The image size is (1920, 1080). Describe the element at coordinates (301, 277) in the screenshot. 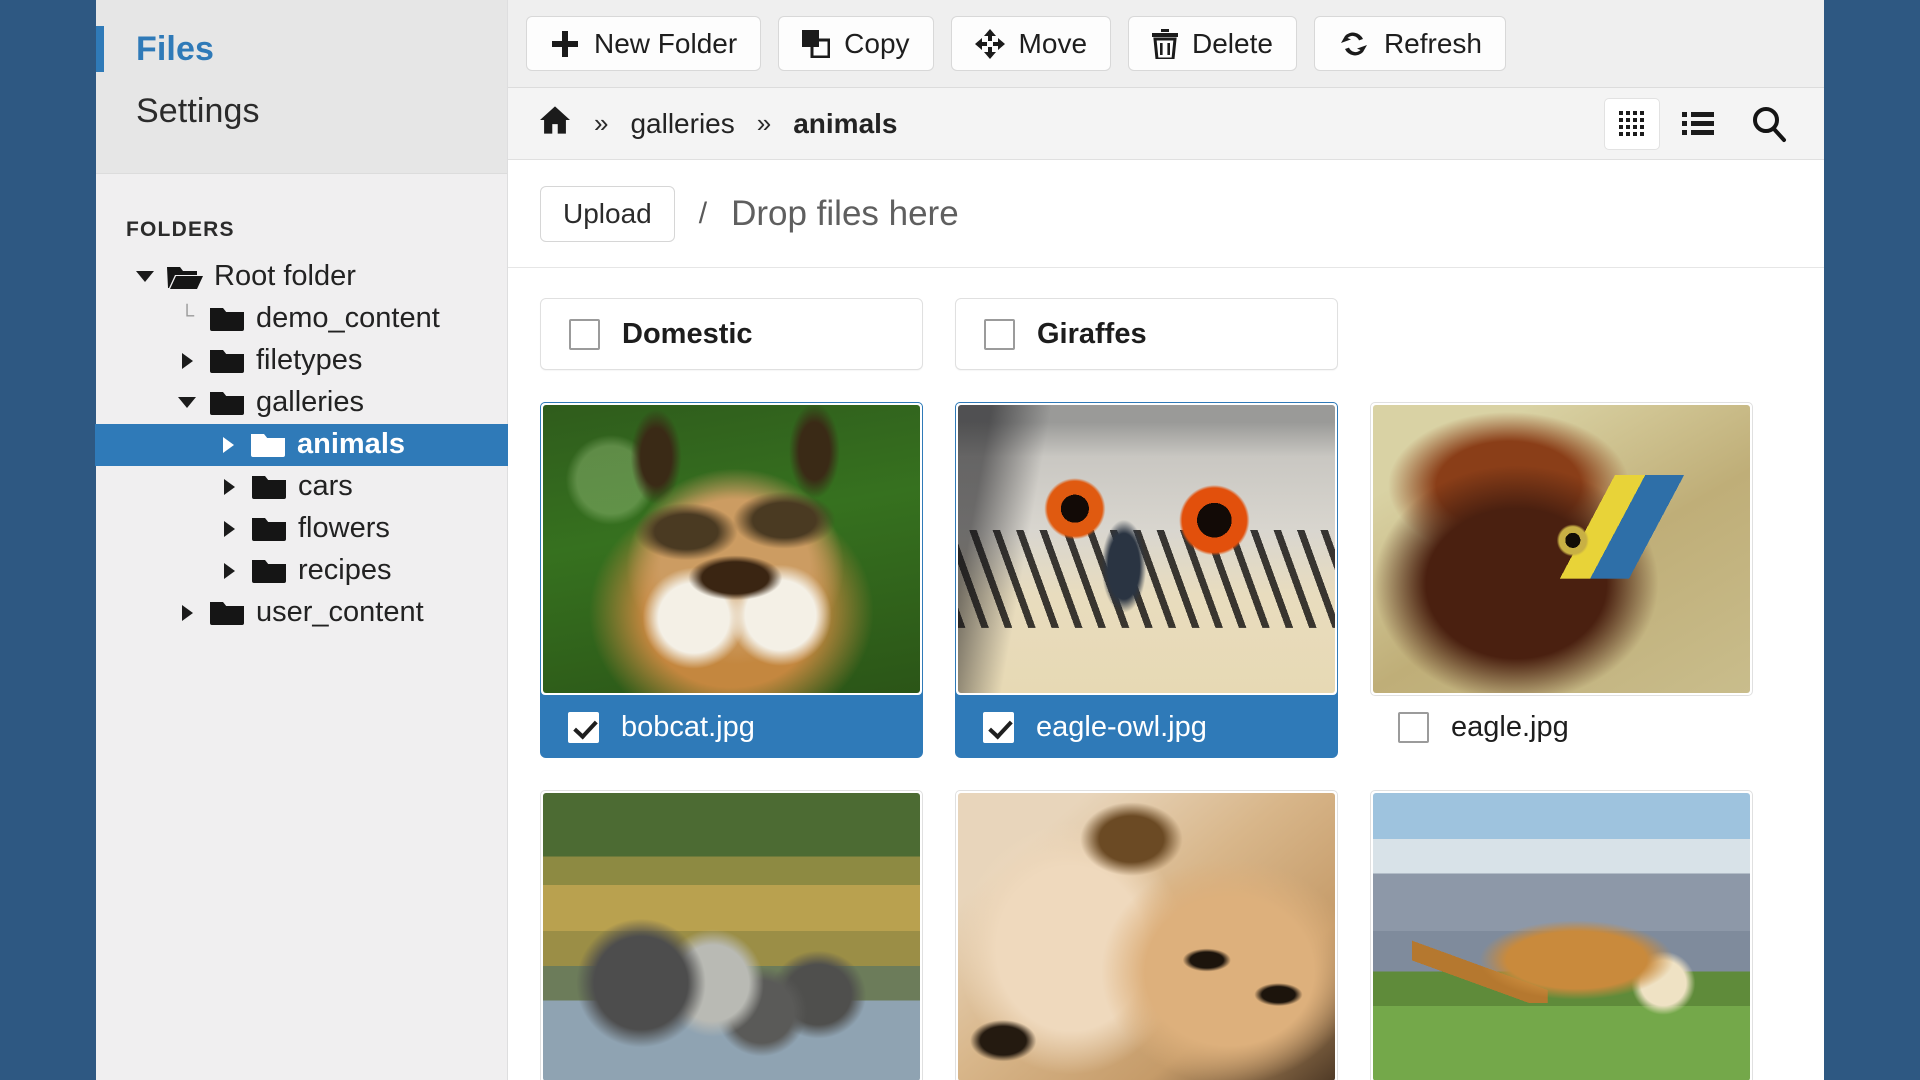

I see `folder-tree-item-root-folder: Root folder` at that location.